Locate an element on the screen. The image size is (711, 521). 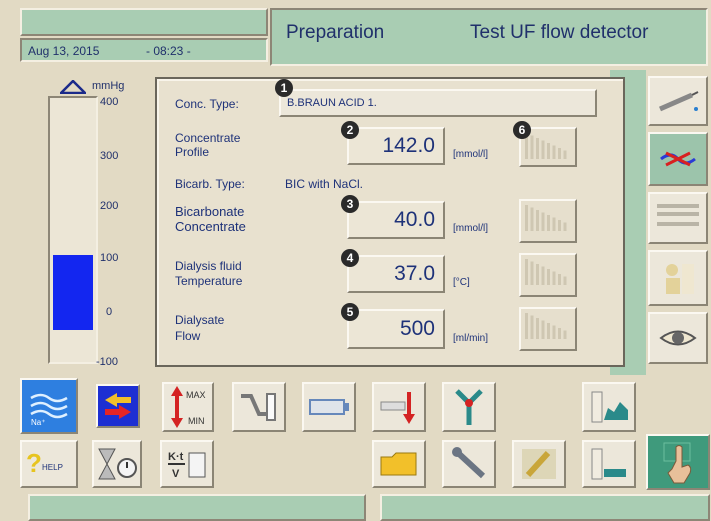
connector-icon is located at coordinates (258, 407).